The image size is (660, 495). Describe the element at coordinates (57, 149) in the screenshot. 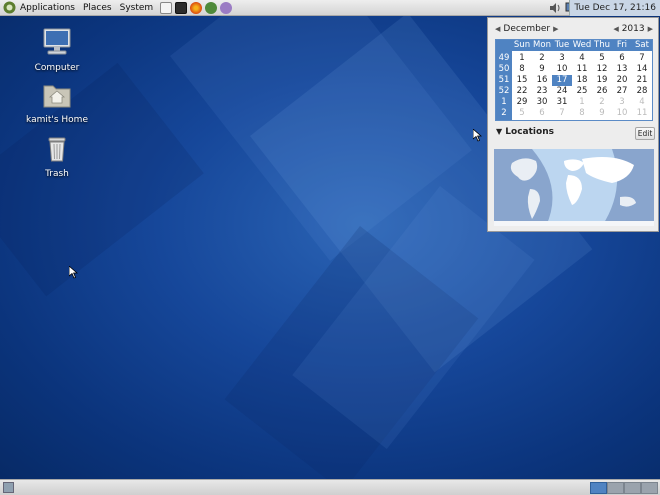

I see `trash-icon` at that location.